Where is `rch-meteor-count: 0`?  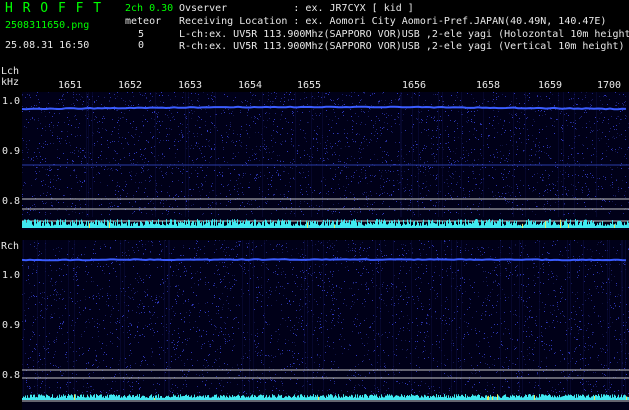 rch-meteor-count: 0 is located at coordinates (141, 45).